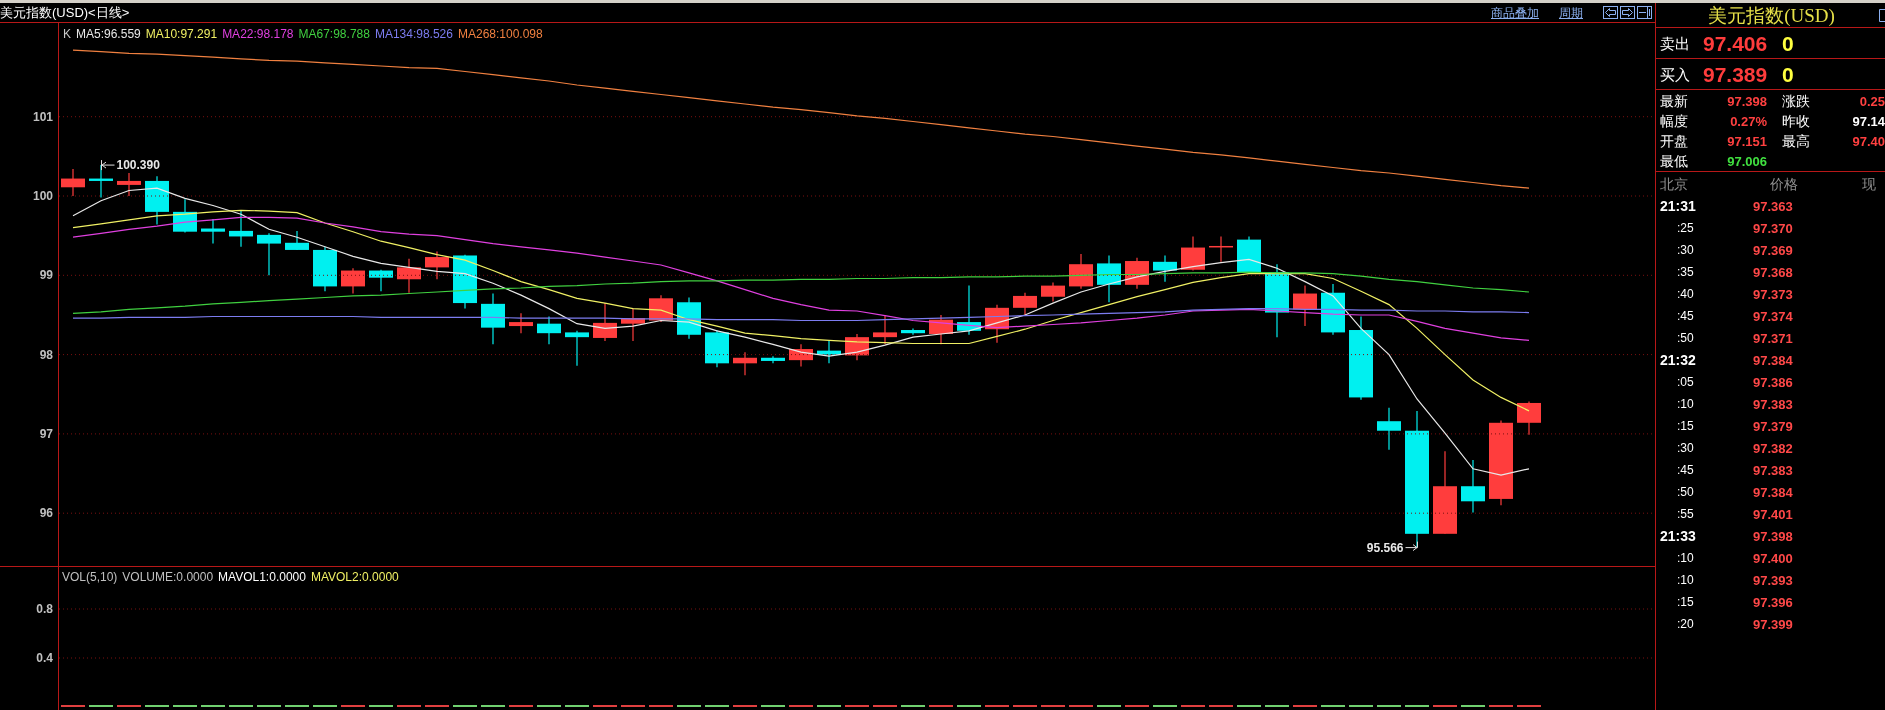 Image resolution: width=1885 pixels, height=710 pixels. Describe the element at coordinates (1678, 360) in the screenshot. I see `trade-time: 21:32` at that location.